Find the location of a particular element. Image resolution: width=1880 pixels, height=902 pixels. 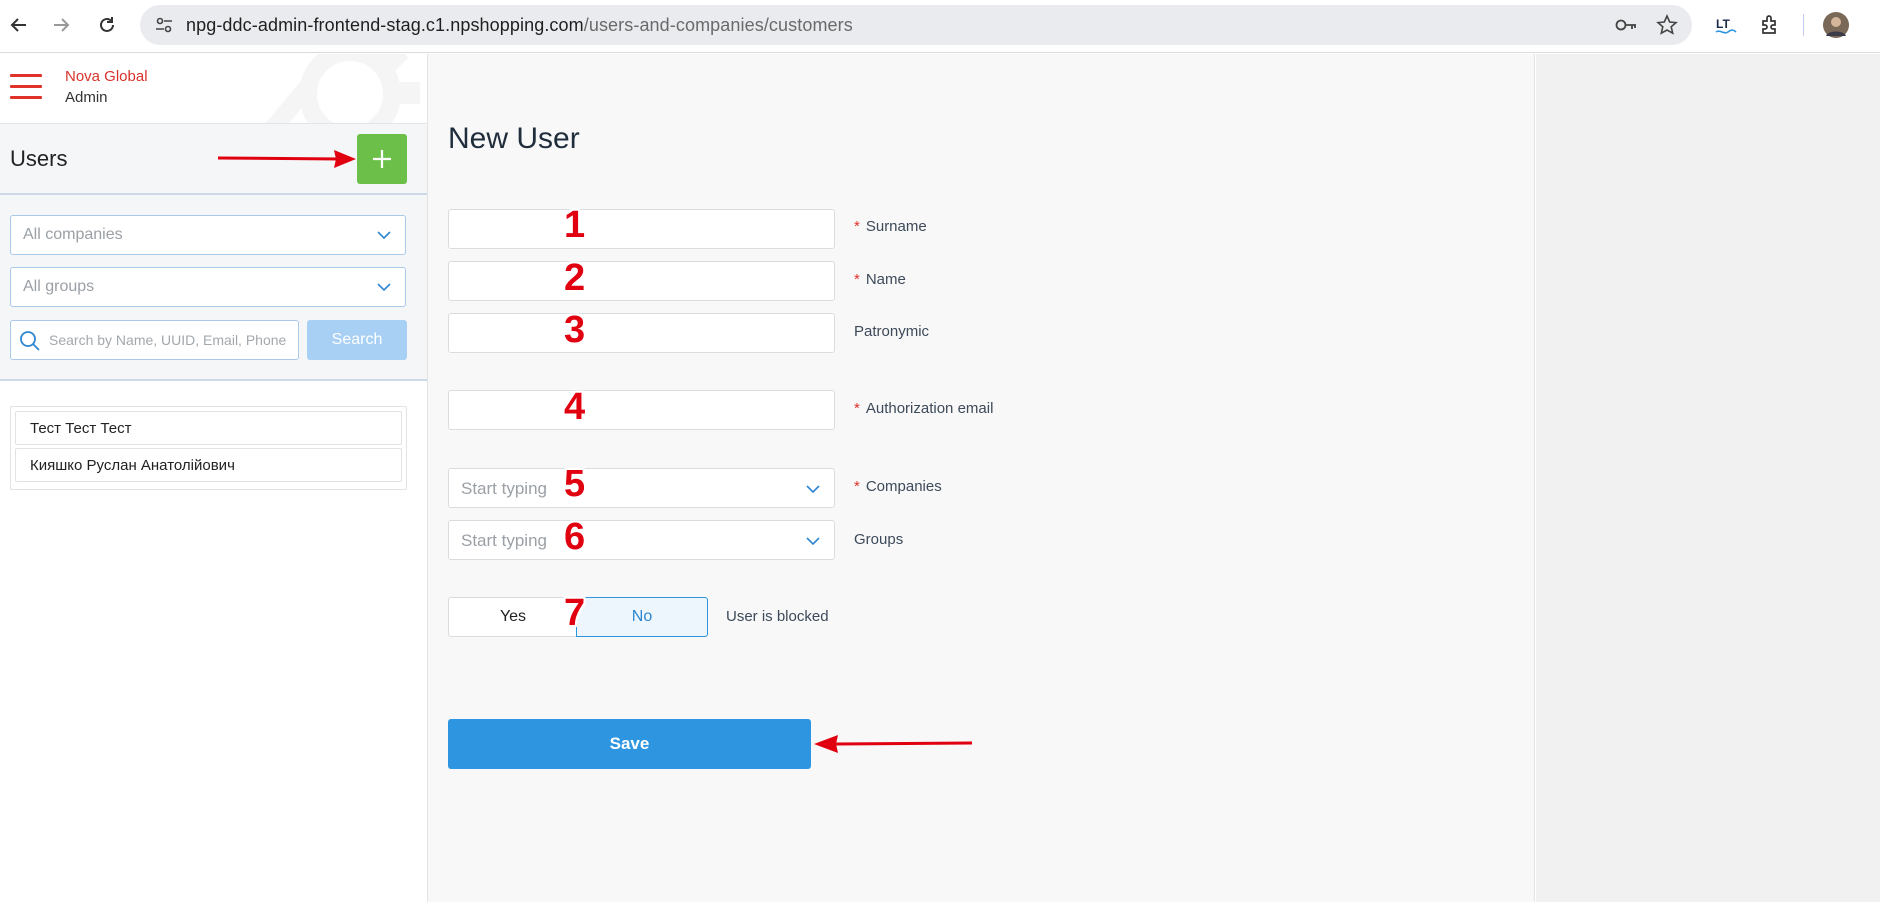

plus-icon is located at coordinates (382, 159).